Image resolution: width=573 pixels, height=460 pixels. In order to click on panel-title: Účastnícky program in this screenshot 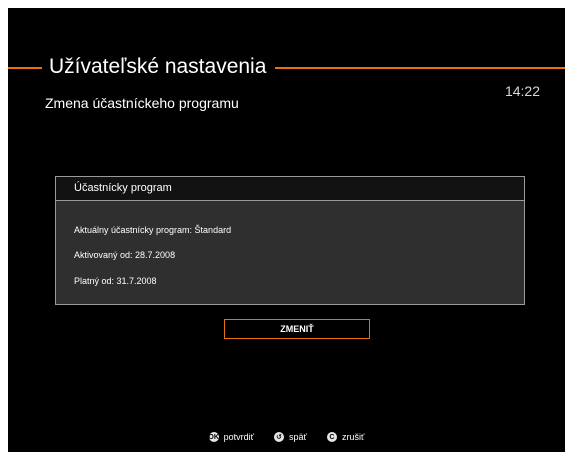, I will do `click(290, 189)`.